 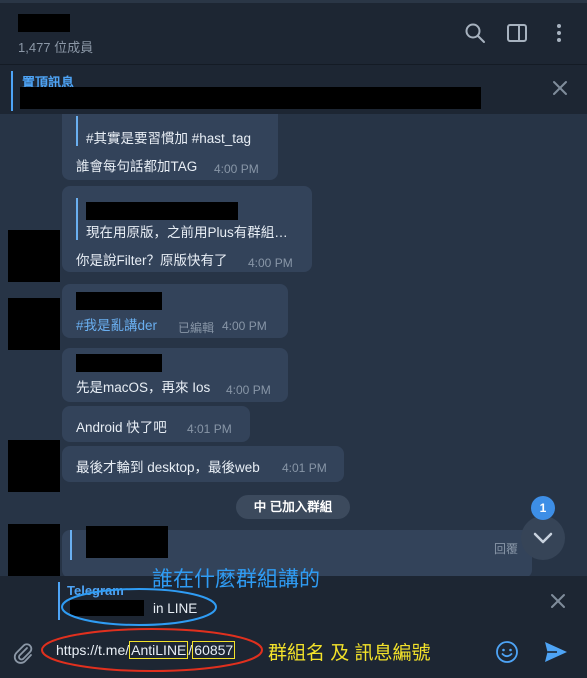 I want to click on emoji-icon, so click(x=507, y=652).